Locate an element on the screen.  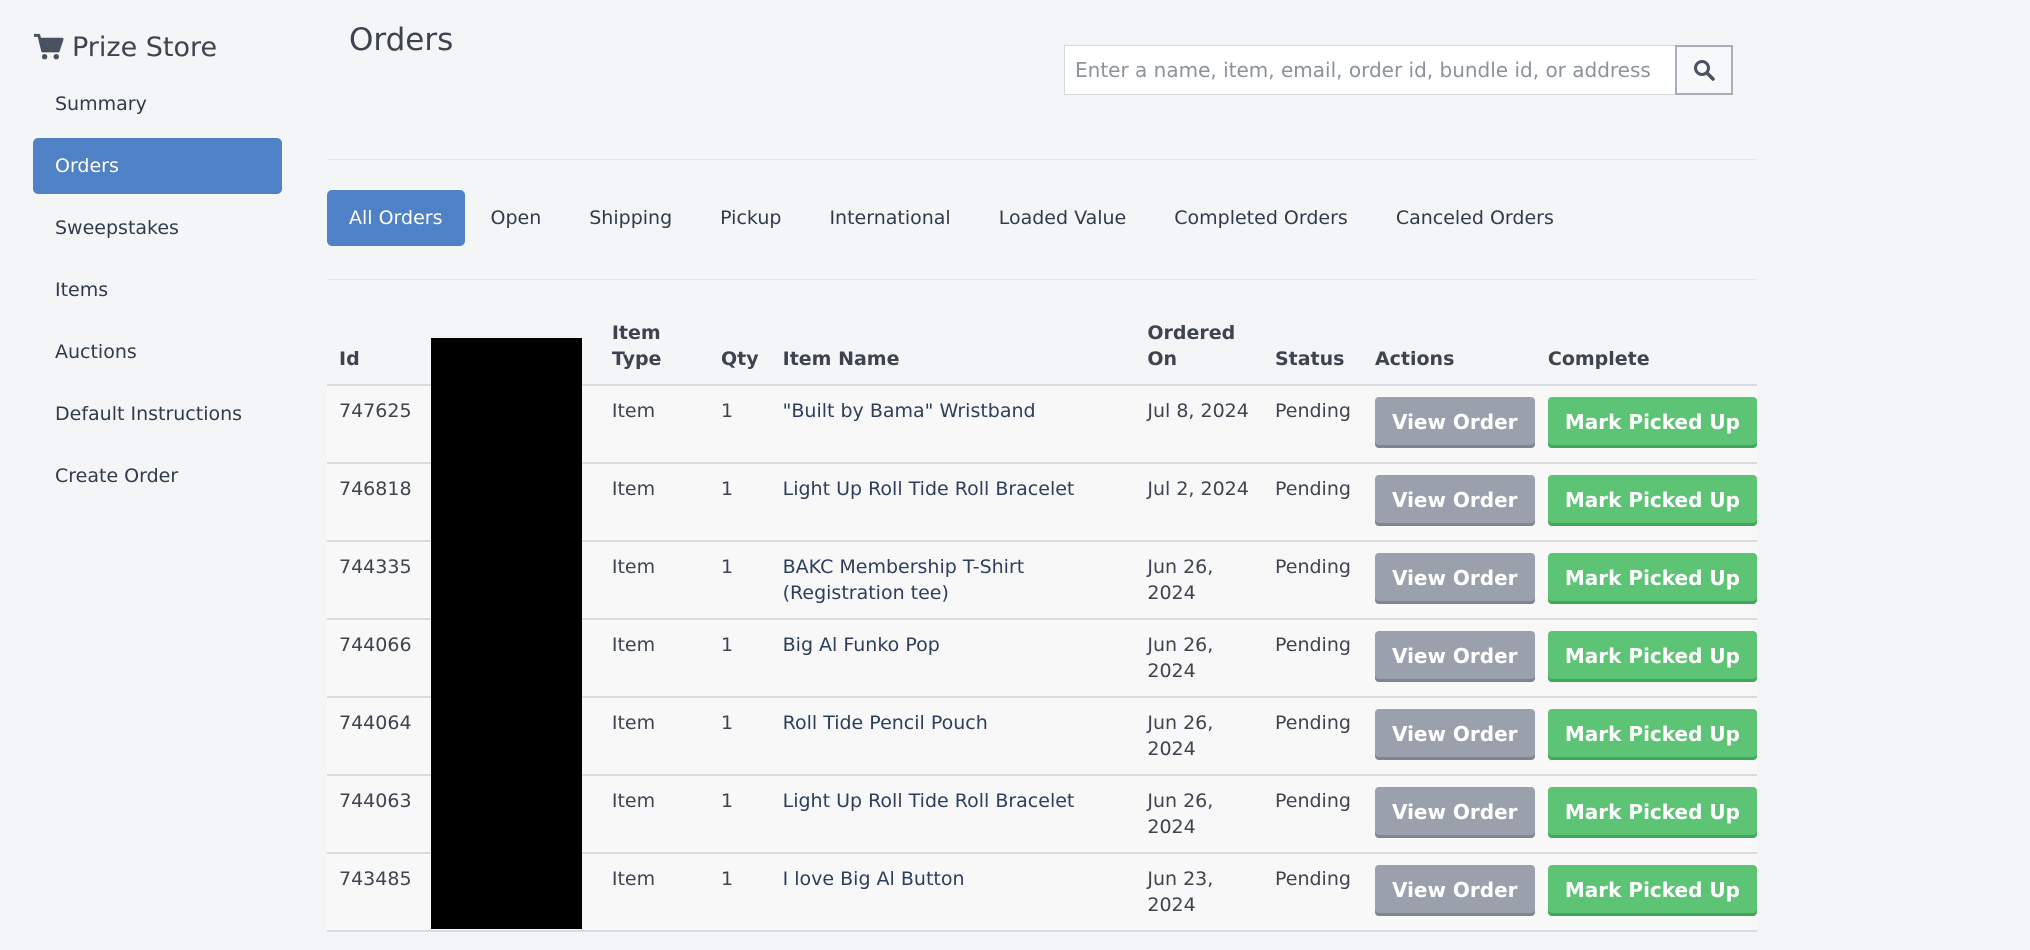
tab-shipping: Shipping is located at coordinates (630, 218).